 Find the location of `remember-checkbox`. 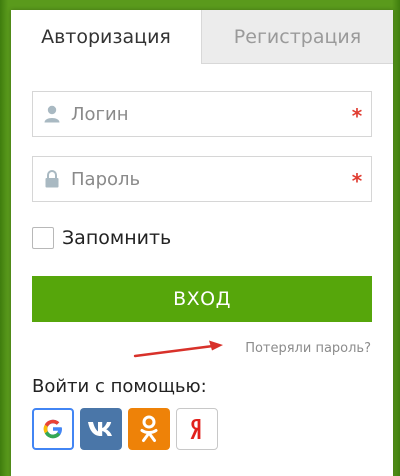

remember-checkbox is located at coordinates (43, 238).